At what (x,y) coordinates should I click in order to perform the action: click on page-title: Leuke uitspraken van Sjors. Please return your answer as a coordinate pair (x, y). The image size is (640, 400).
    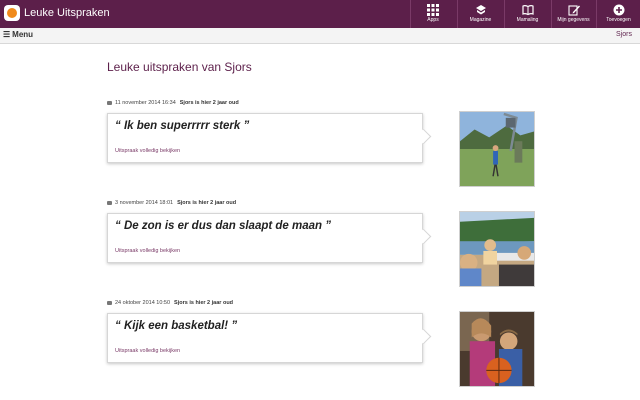
    Looking at the image, I should click on (179, 67).